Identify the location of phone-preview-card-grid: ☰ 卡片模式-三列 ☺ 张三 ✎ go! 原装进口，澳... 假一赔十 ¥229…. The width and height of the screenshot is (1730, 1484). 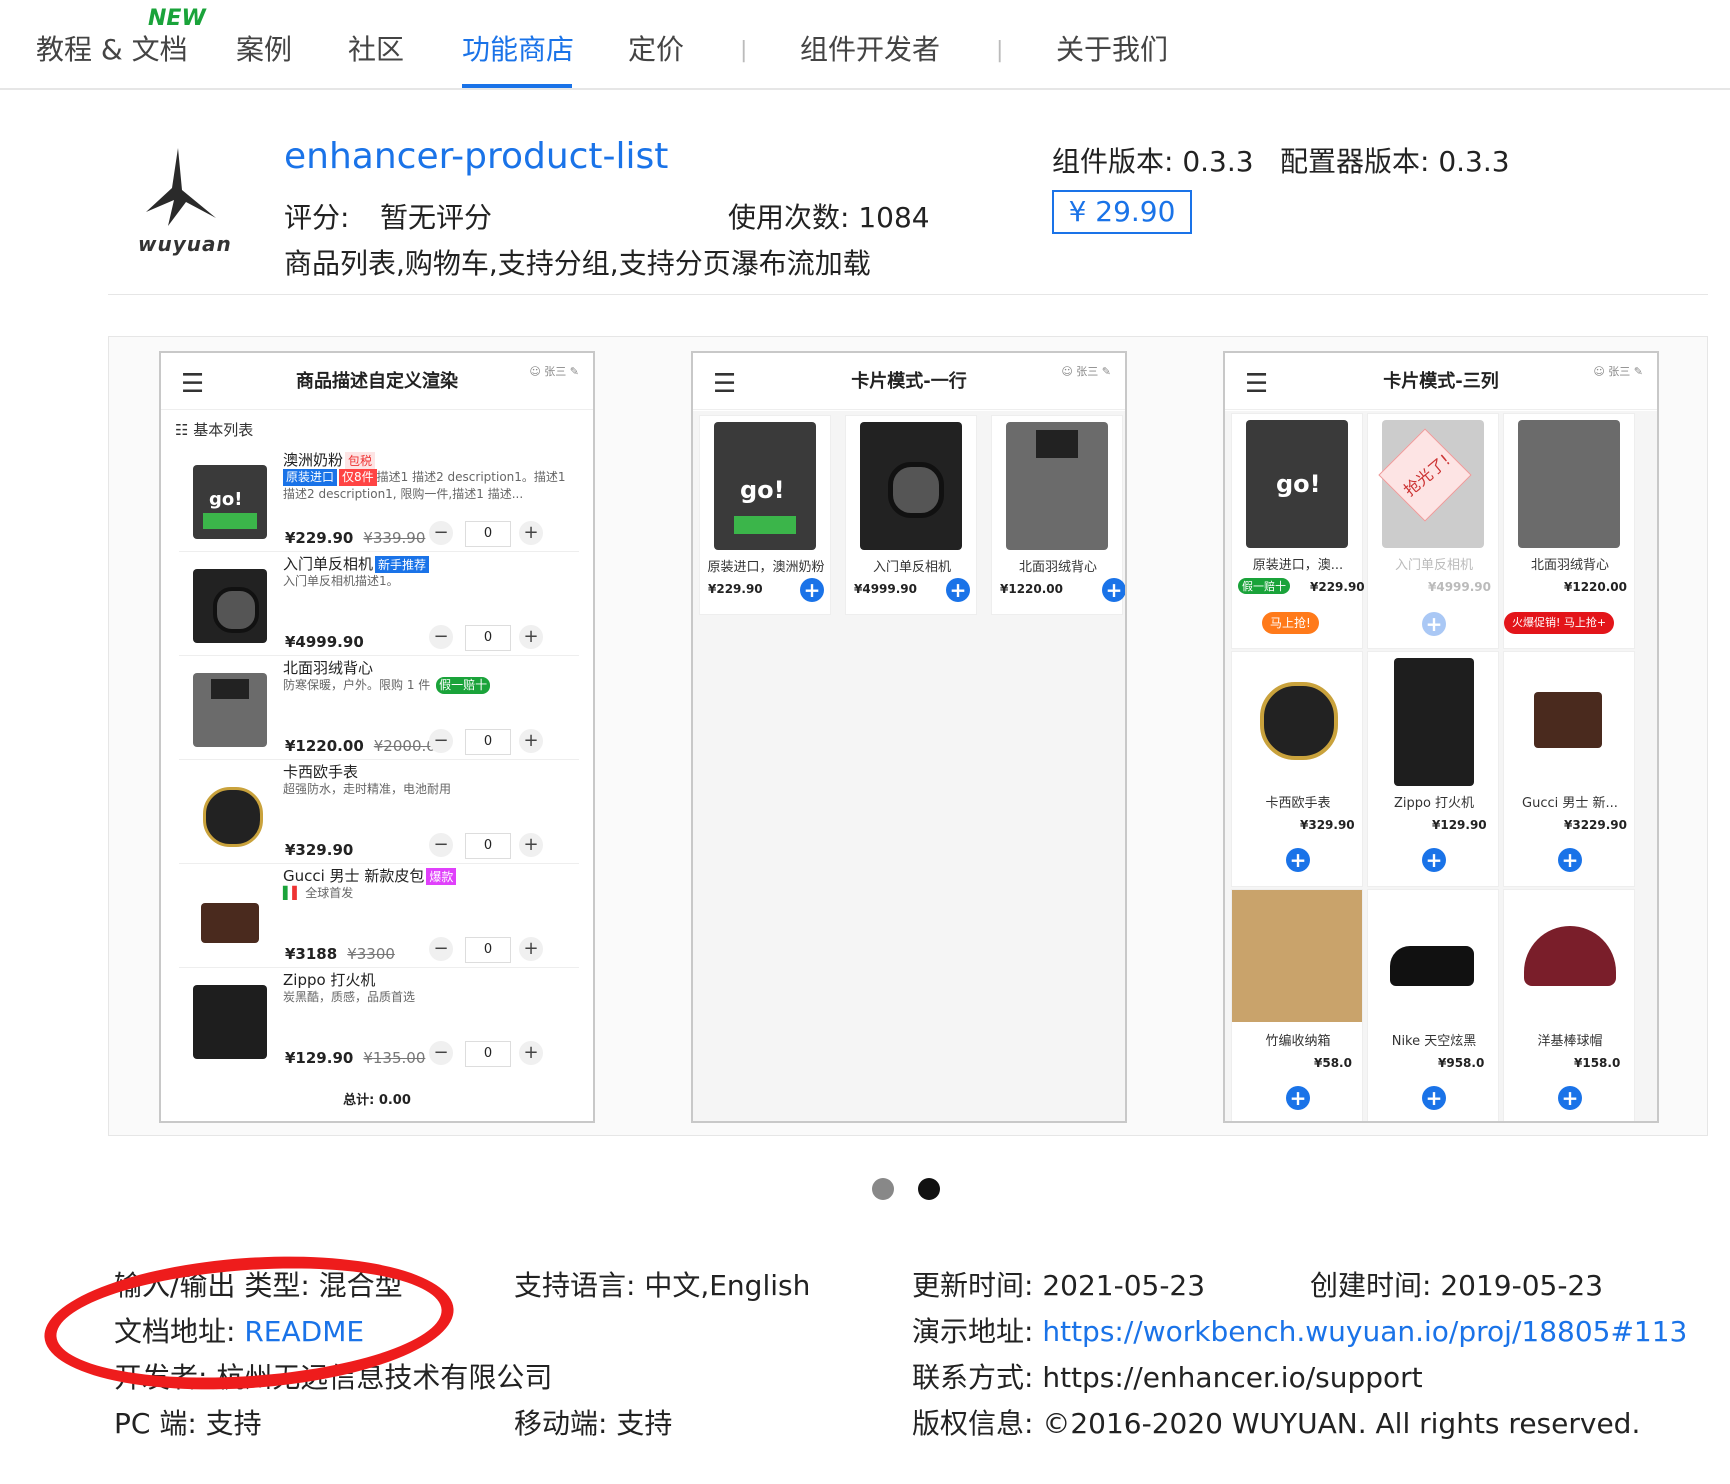
(1441, 737).